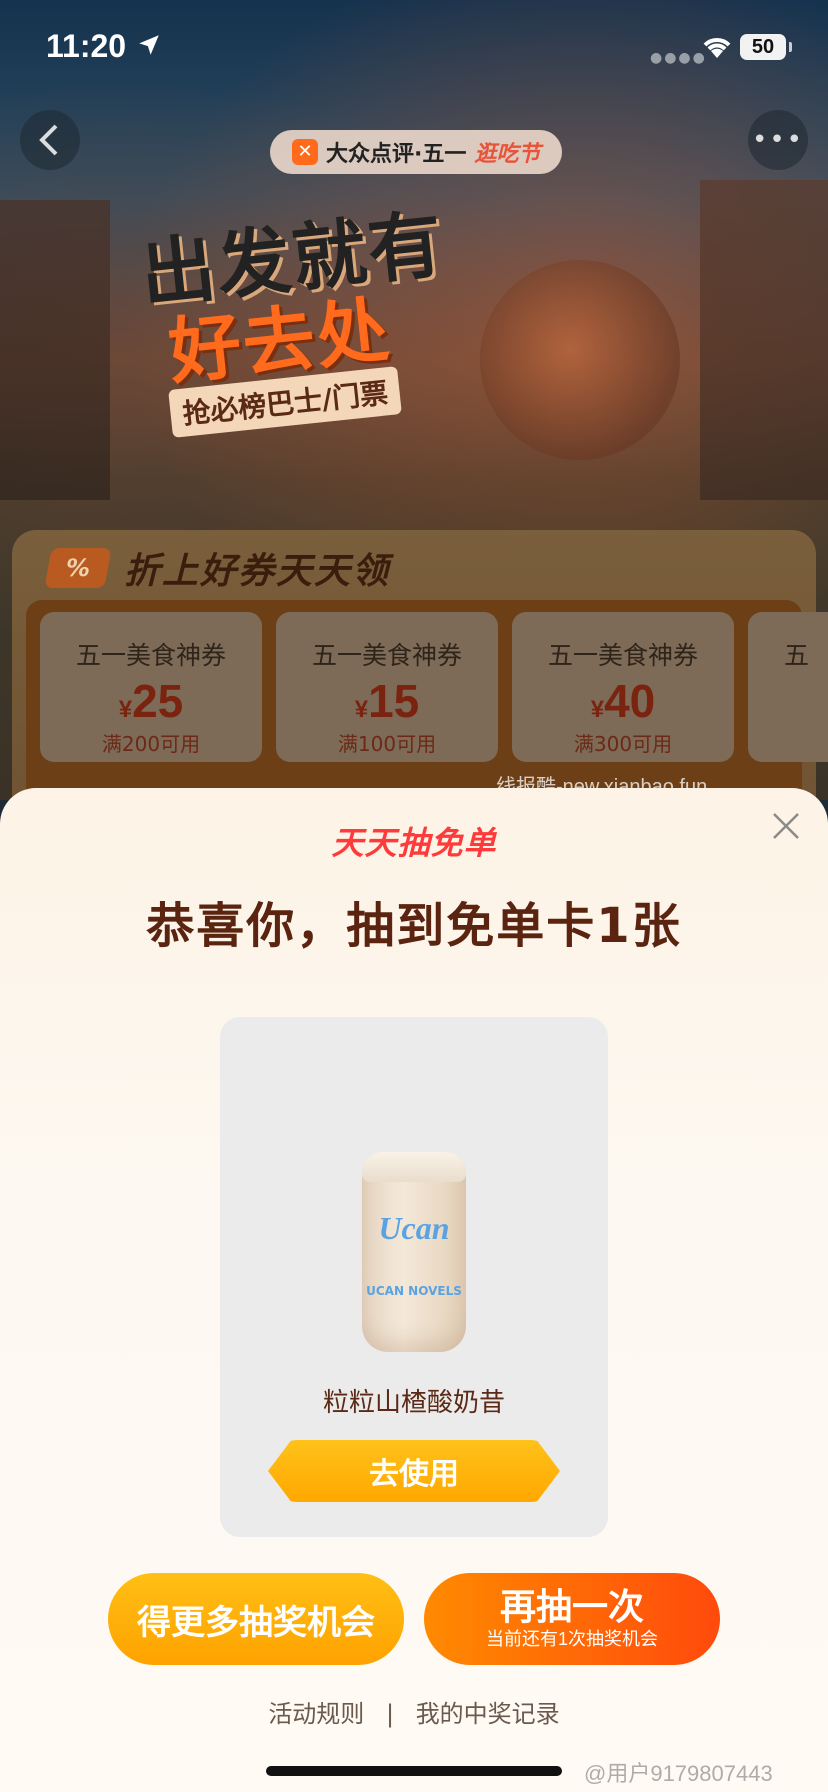  I want to click on home-indicator, so click(414, 1771).